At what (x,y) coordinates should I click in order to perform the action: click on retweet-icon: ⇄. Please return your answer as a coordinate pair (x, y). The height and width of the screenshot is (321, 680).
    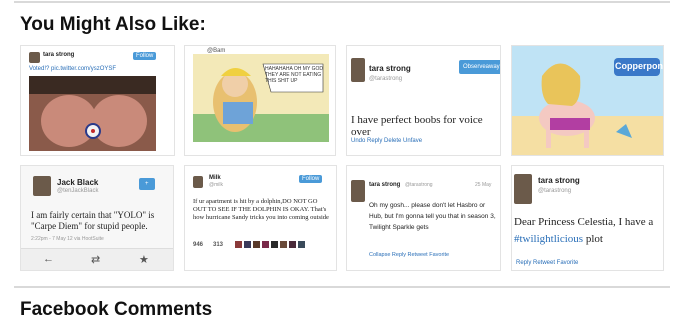
    Looking at the image, I should click on (96, 260).